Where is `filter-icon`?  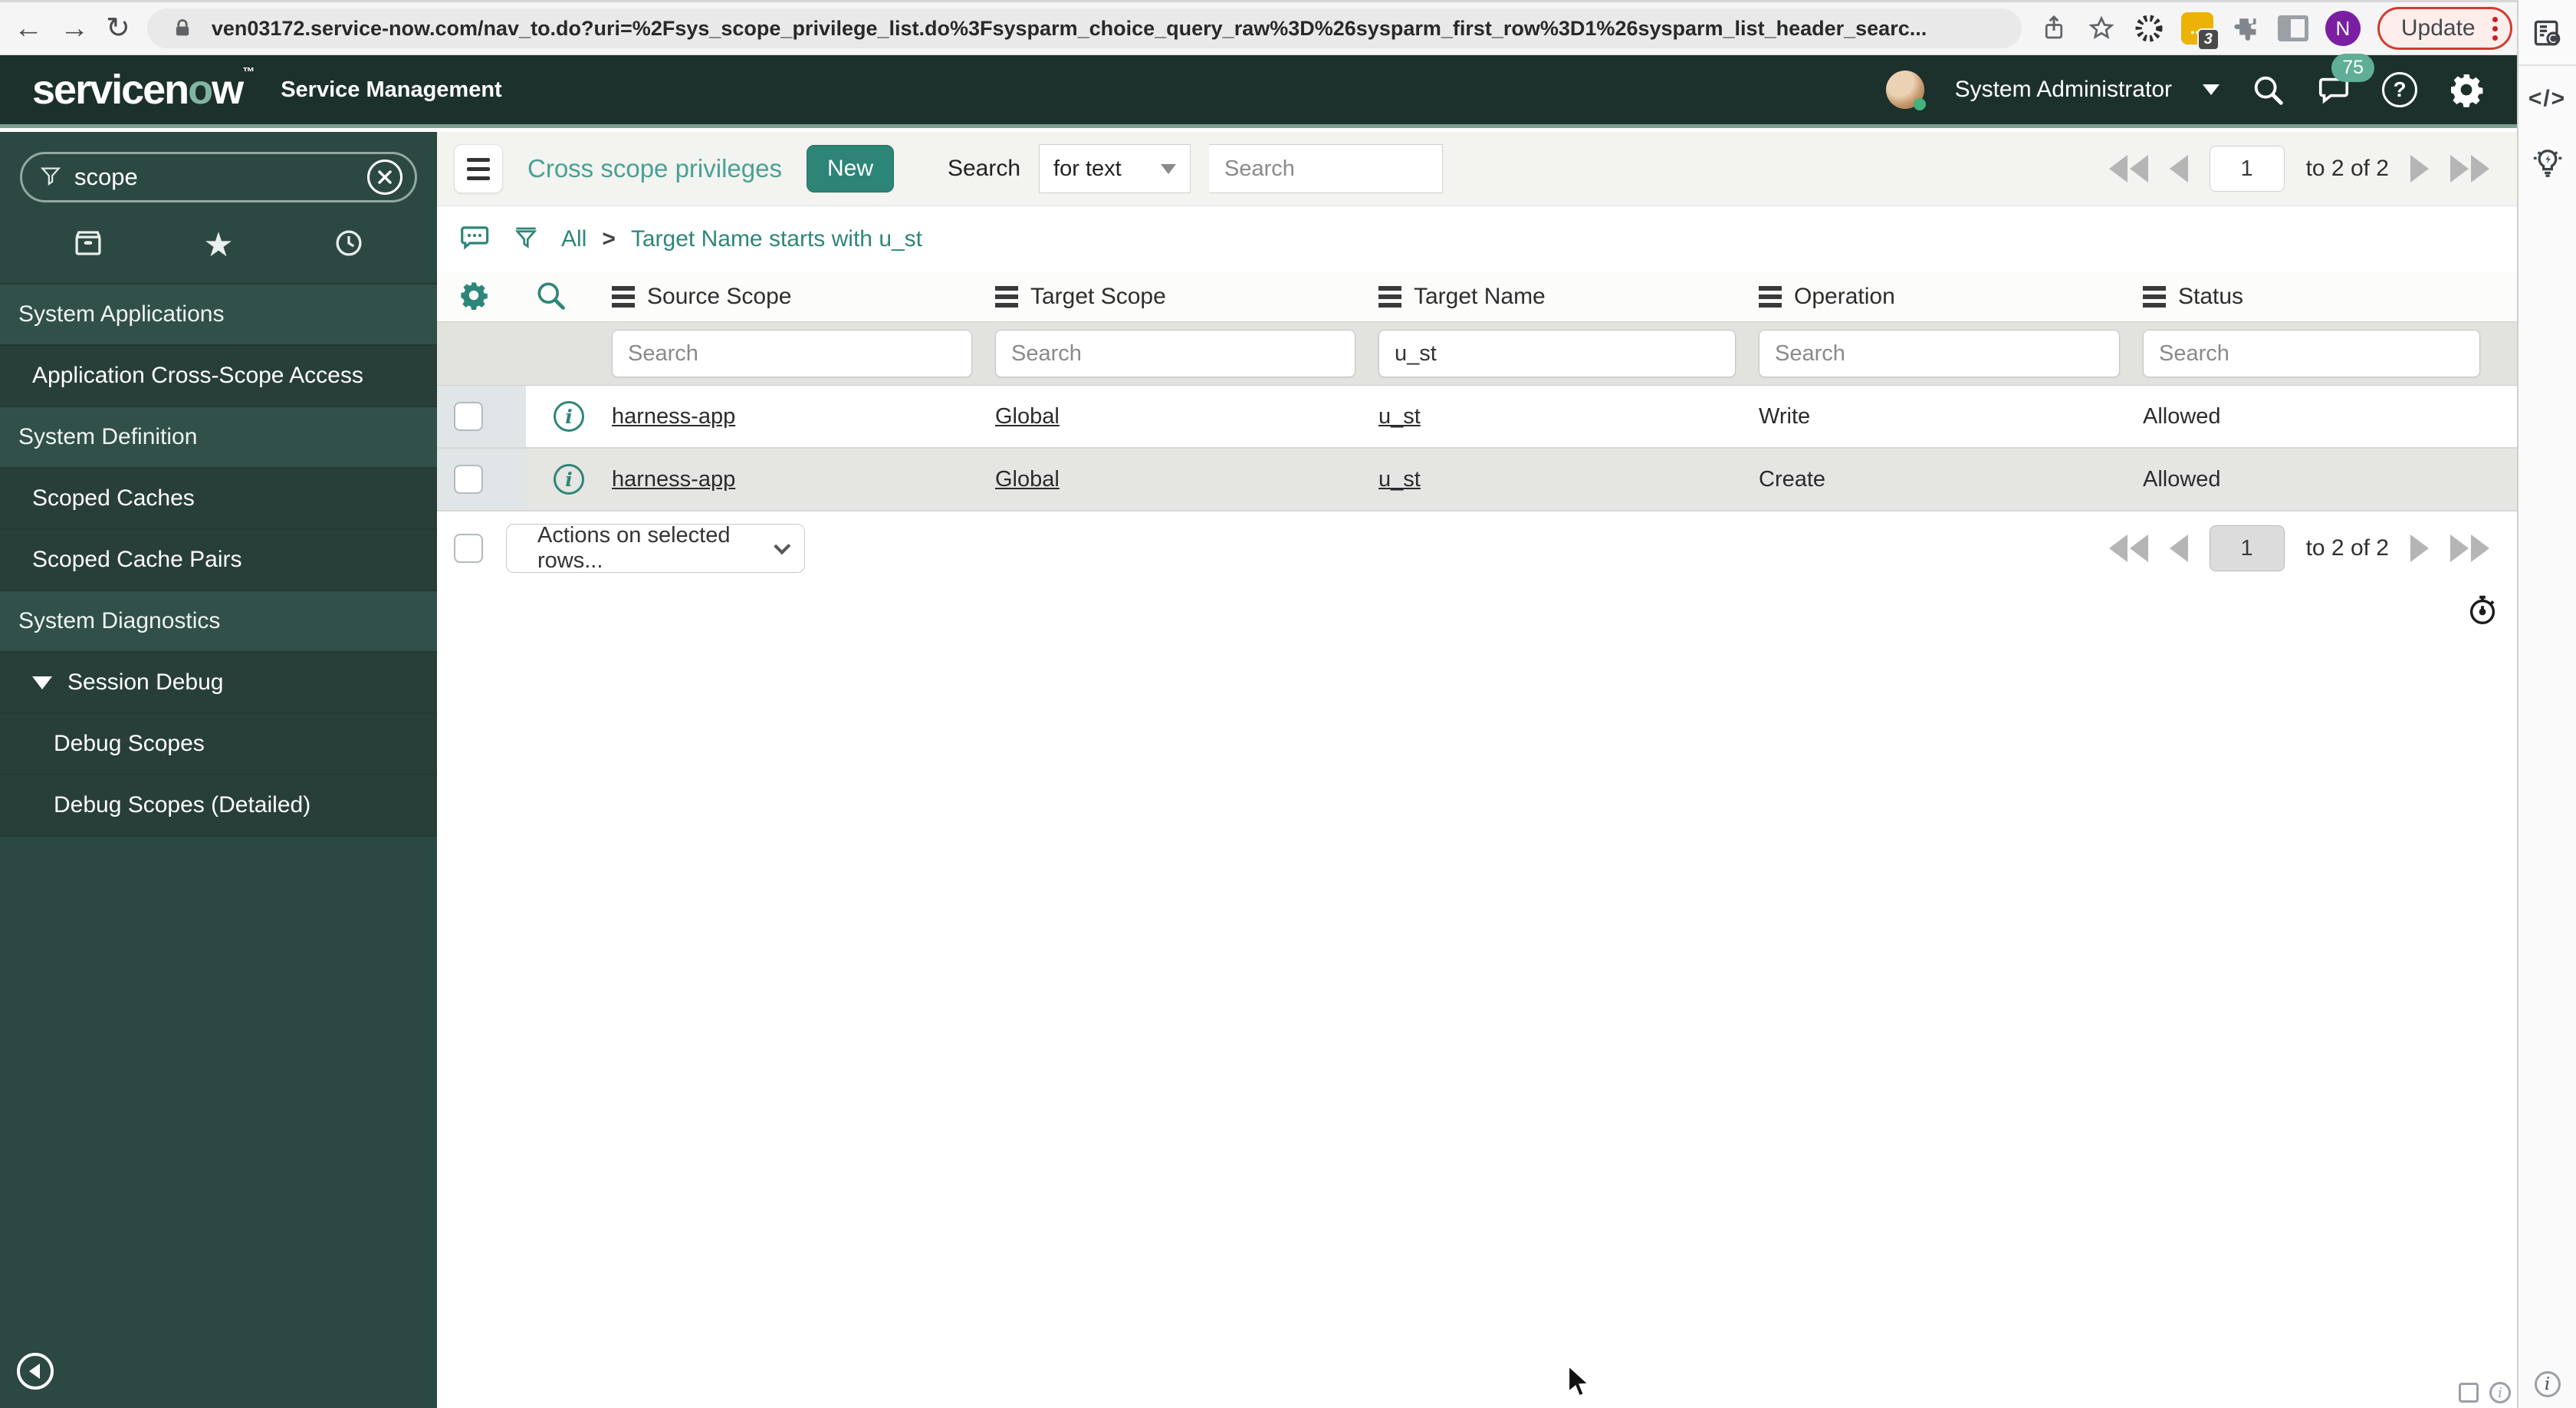
filter-icon is located at coordinates (51, 177).